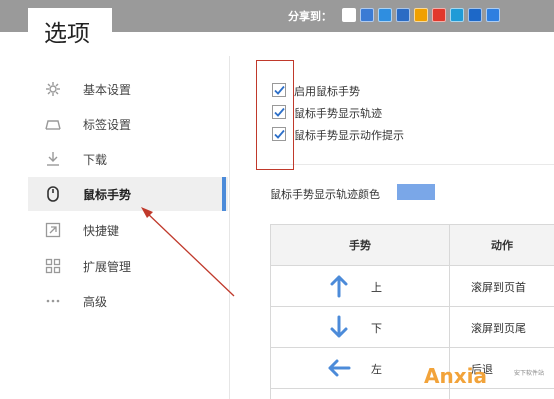  I want to click on sidebar-item-download: 下载, so click(128, 159).